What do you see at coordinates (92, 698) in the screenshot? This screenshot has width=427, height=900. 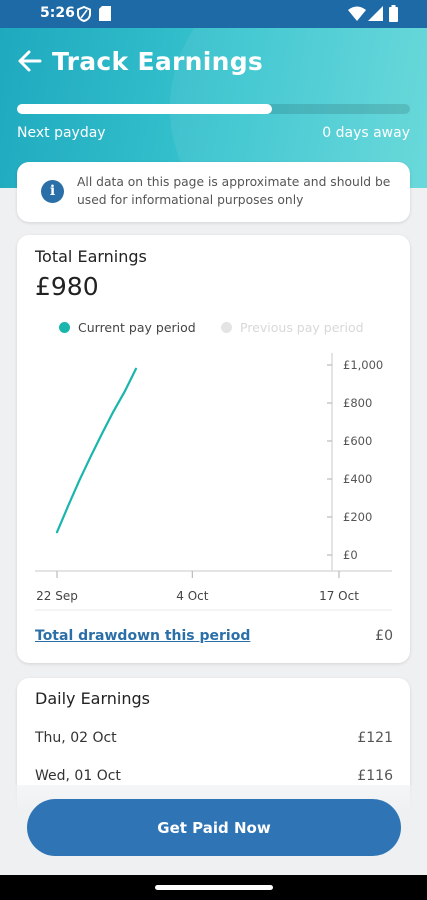 I see `daily-earnings-title: Daily Earnings` at bounding box center [92, 698].